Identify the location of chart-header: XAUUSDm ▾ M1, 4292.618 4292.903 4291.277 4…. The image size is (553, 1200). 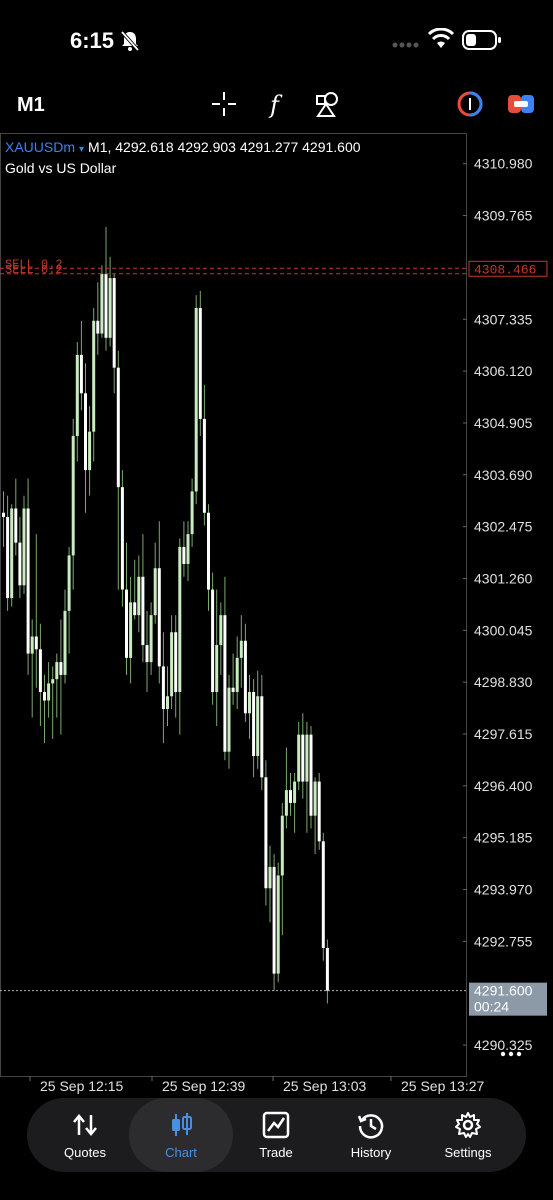
(183, 157).